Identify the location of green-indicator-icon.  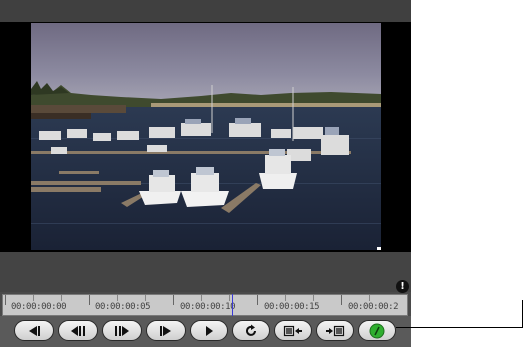
(377, 330).